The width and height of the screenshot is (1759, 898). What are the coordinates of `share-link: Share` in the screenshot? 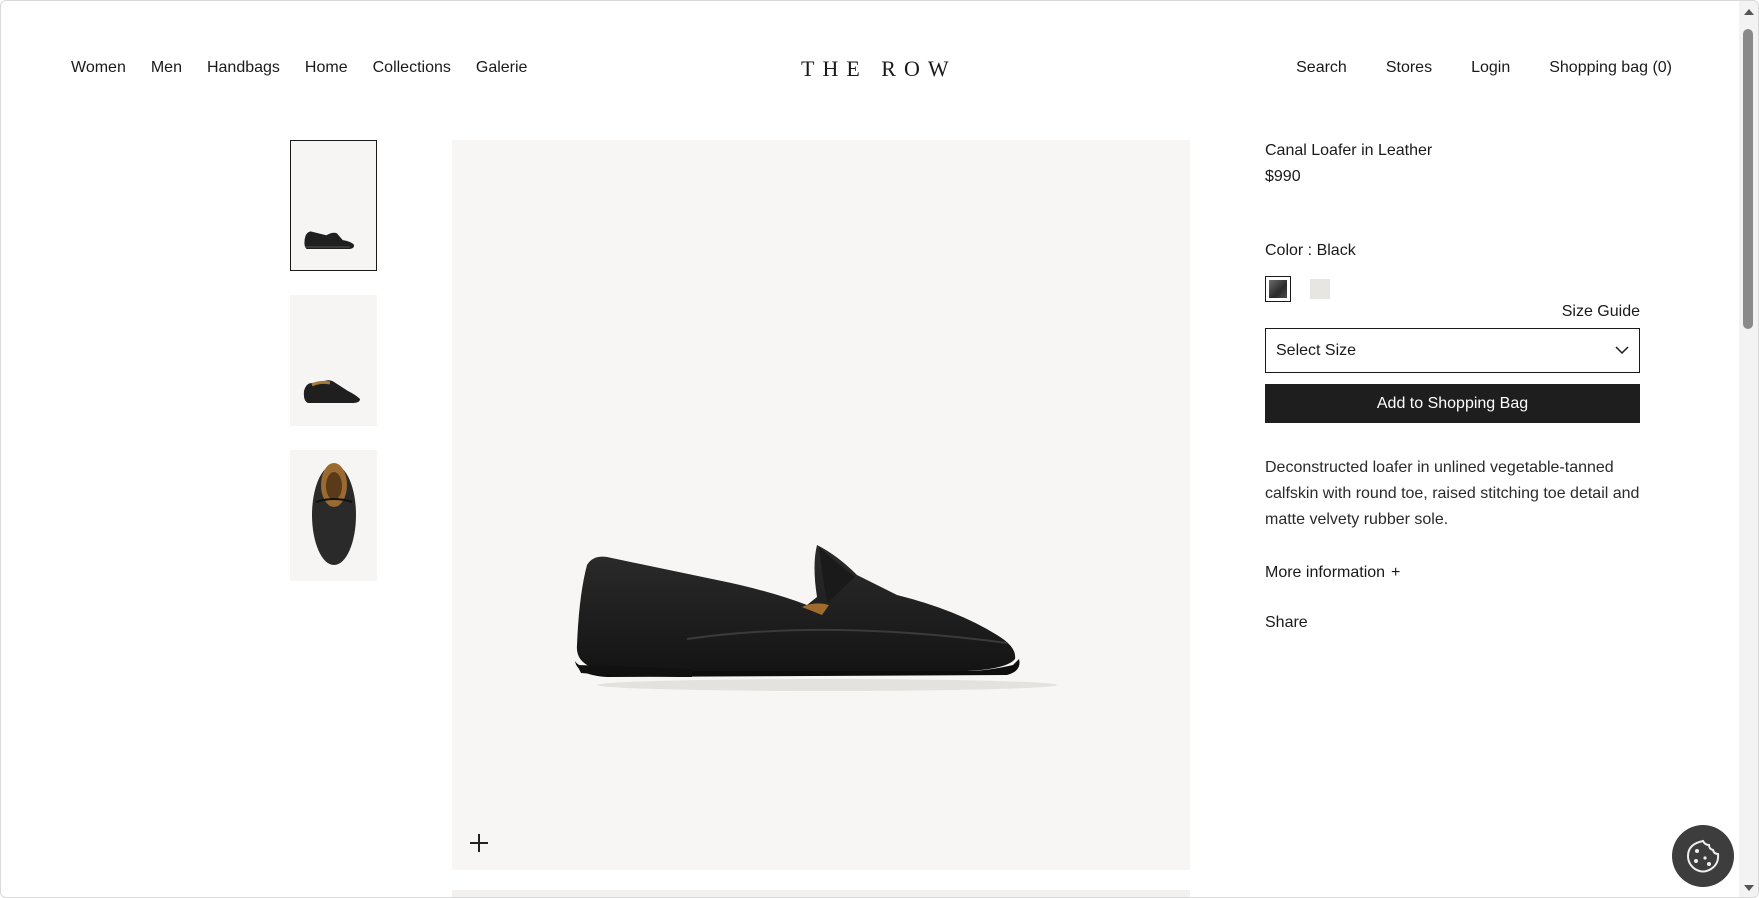 It's located at (1452, 623).